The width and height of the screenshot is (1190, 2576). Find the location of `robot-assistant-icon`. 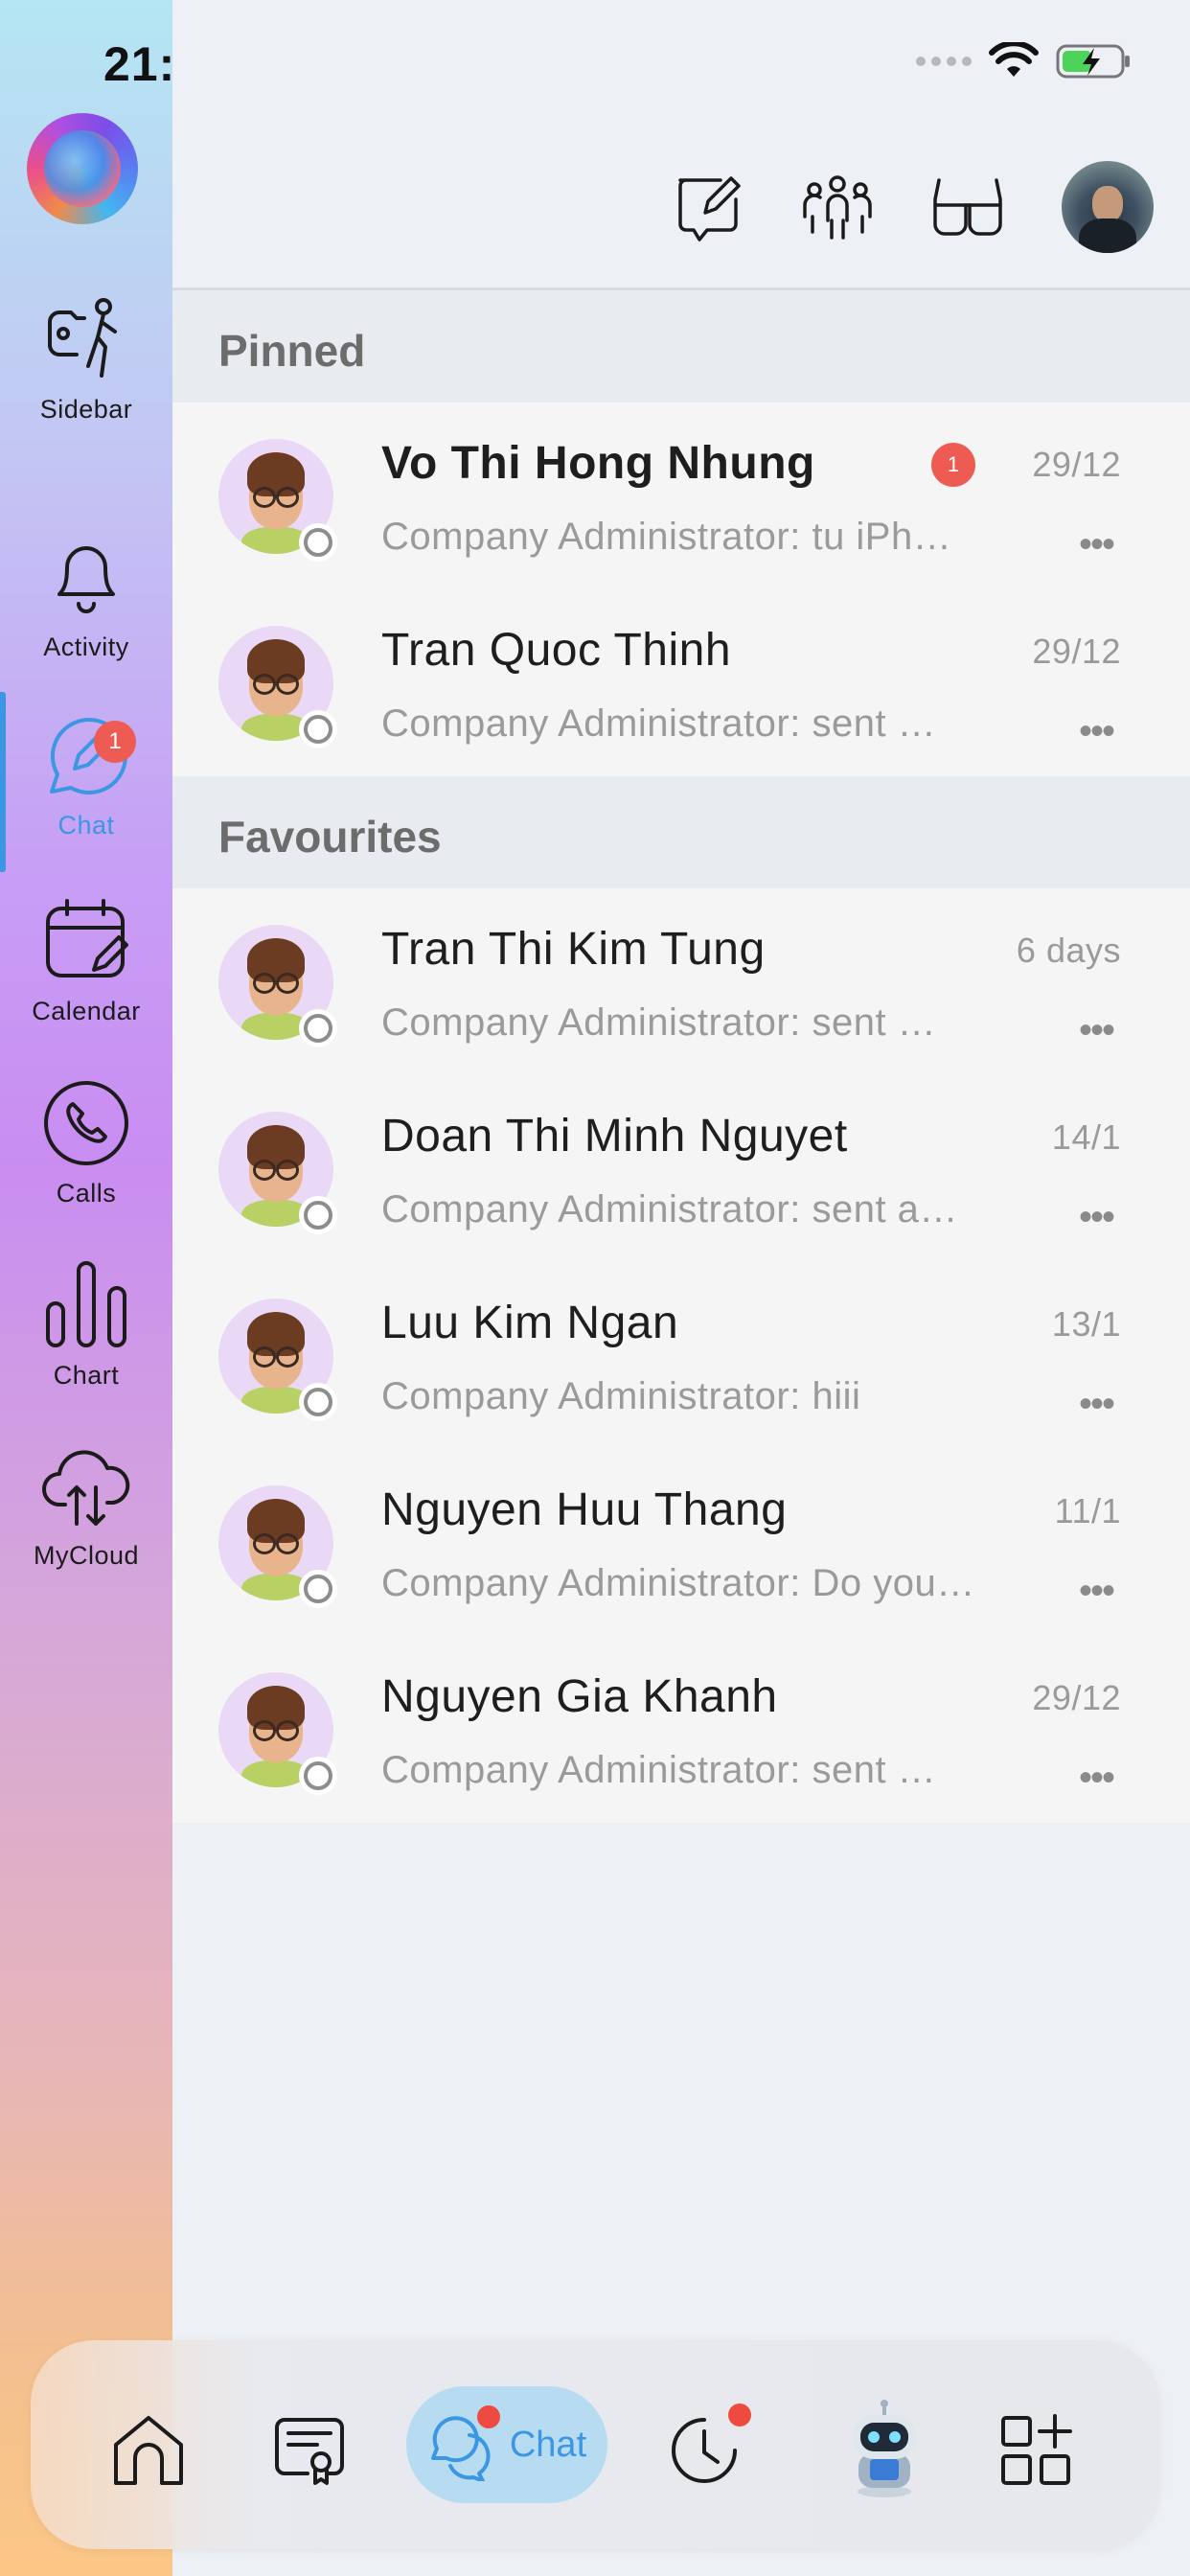

robot-assistant-icon is located at coordinates (885, 2448).